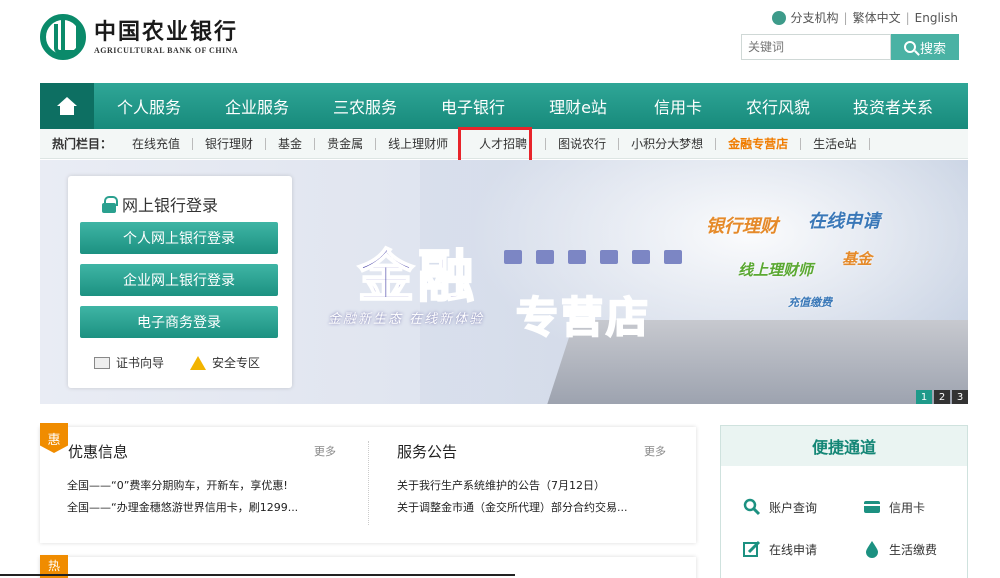 This screenshot has width=1000, height=578. I want to click on hot-item-advisor: 线上理财师, so click(419, 143).